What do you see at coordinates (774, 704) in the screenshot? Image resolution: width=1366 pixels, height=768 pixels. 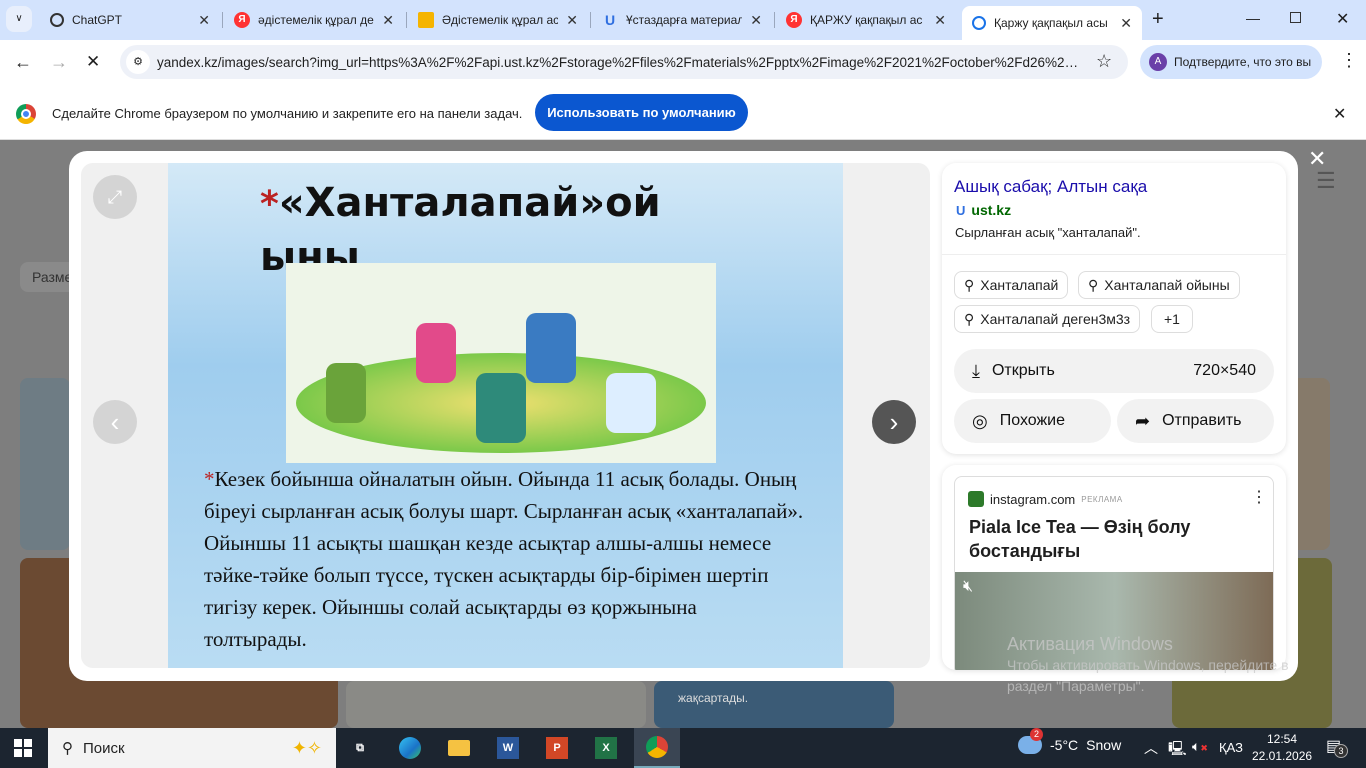 I see `thumbnail: жақсартады.` at bounding box center [774, 704].